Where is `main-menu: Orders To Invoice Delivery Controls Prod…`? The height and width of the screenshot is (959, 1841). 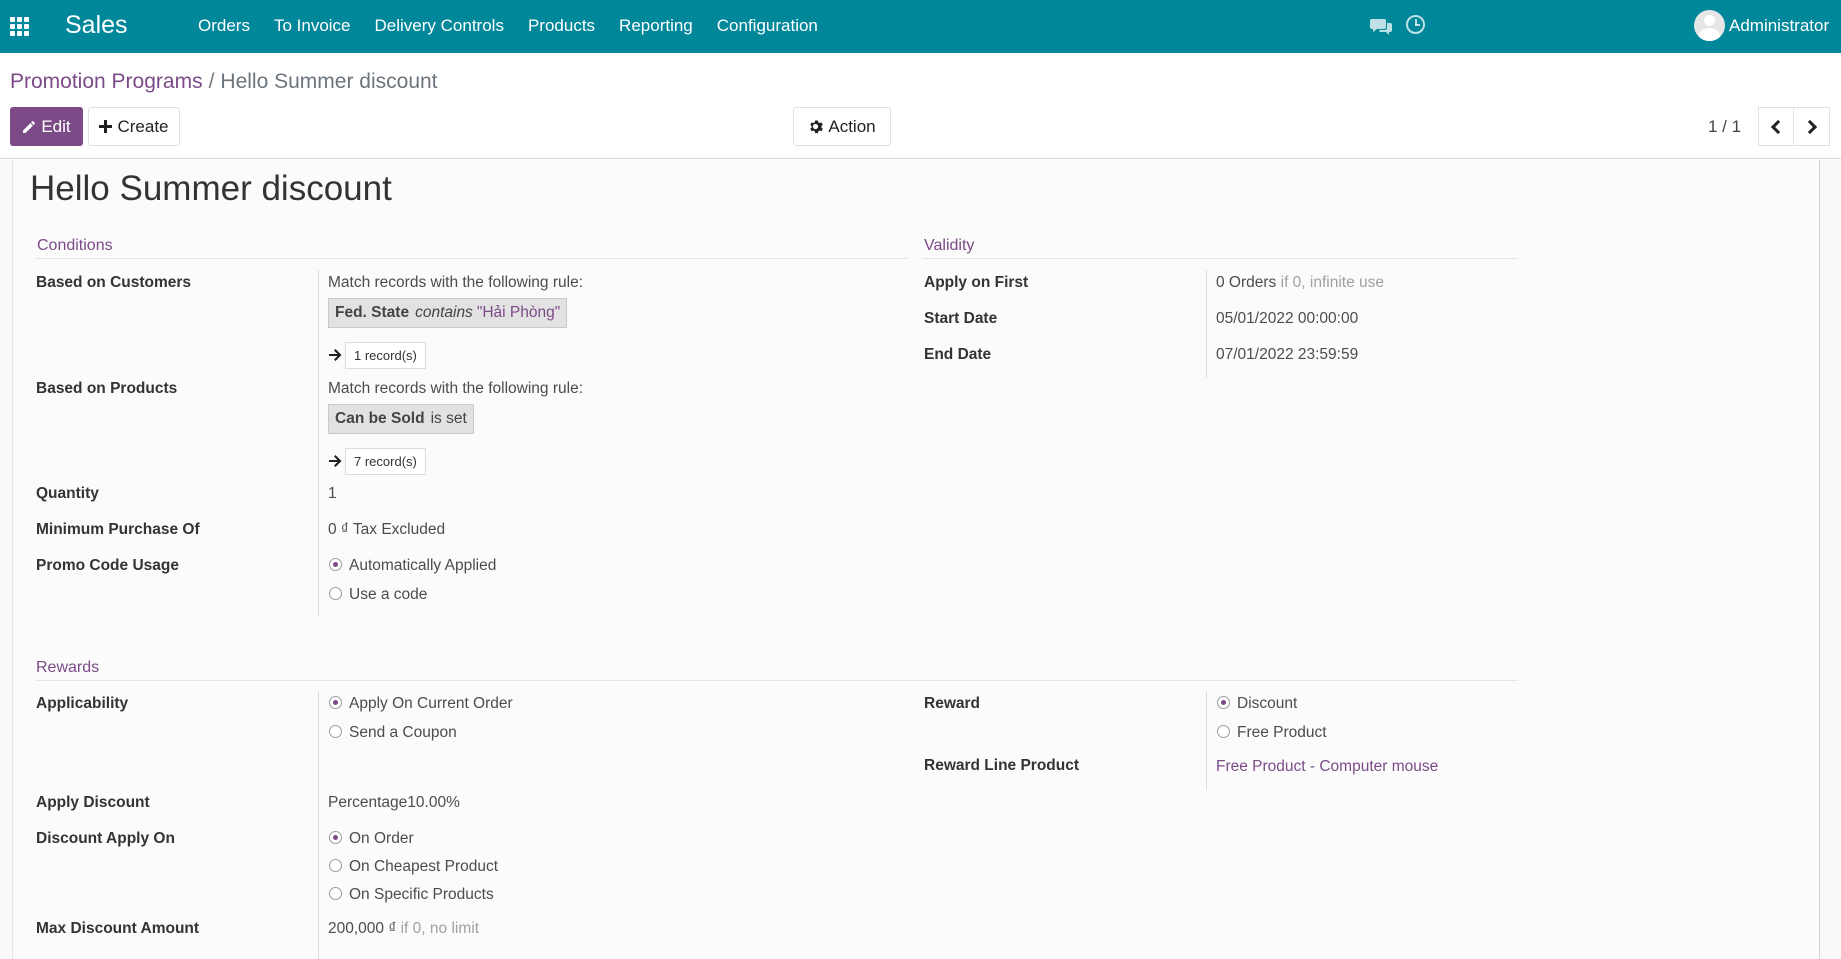 main-menu: Orders To Invoice Delivery Controls Prod… is located at coordinates (520, 26).